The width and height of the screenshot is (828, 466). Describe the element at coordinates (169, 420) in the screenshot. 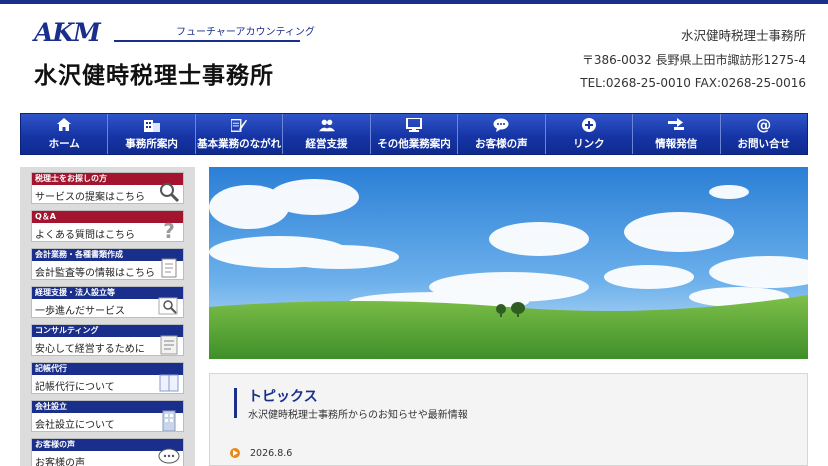

I see `office-building-icon` at that location.